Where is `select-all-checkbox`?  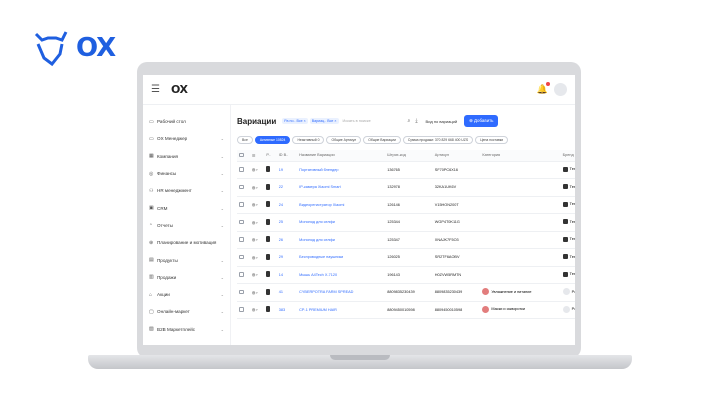 select-all-checkbox is located at coordinates (241, 154).